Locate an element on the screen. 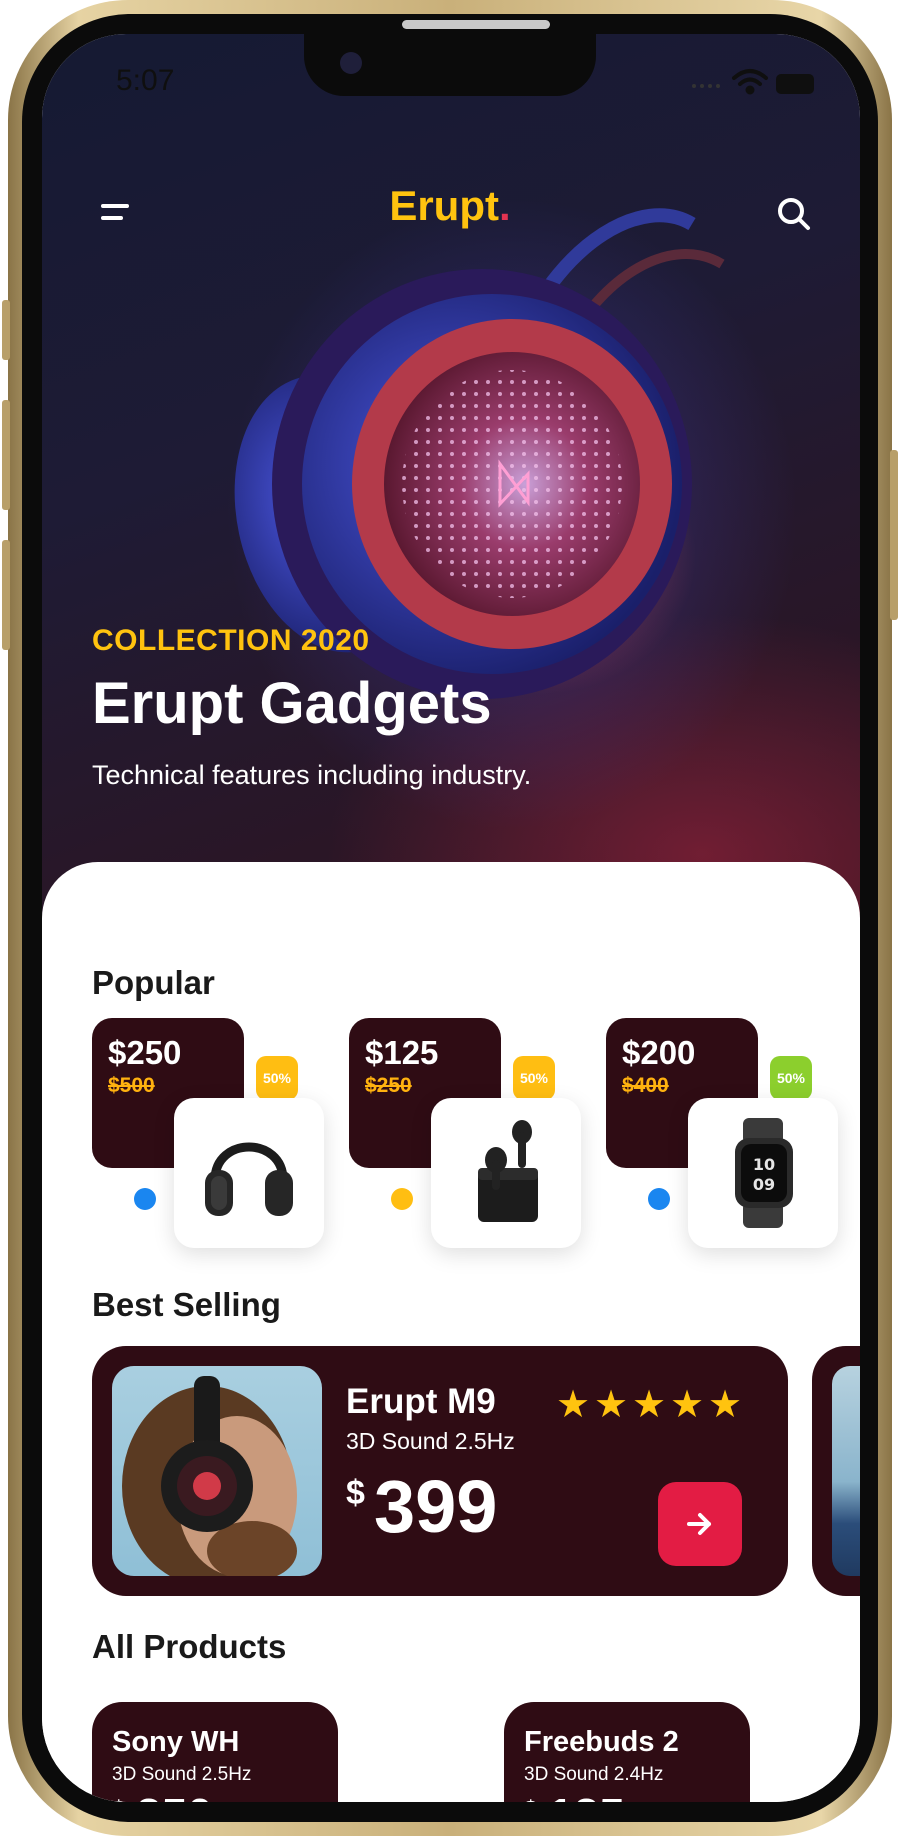 The height and width of the screenshot is (1836, 900). old-price: $250 is located at coordinates (388, 1085).